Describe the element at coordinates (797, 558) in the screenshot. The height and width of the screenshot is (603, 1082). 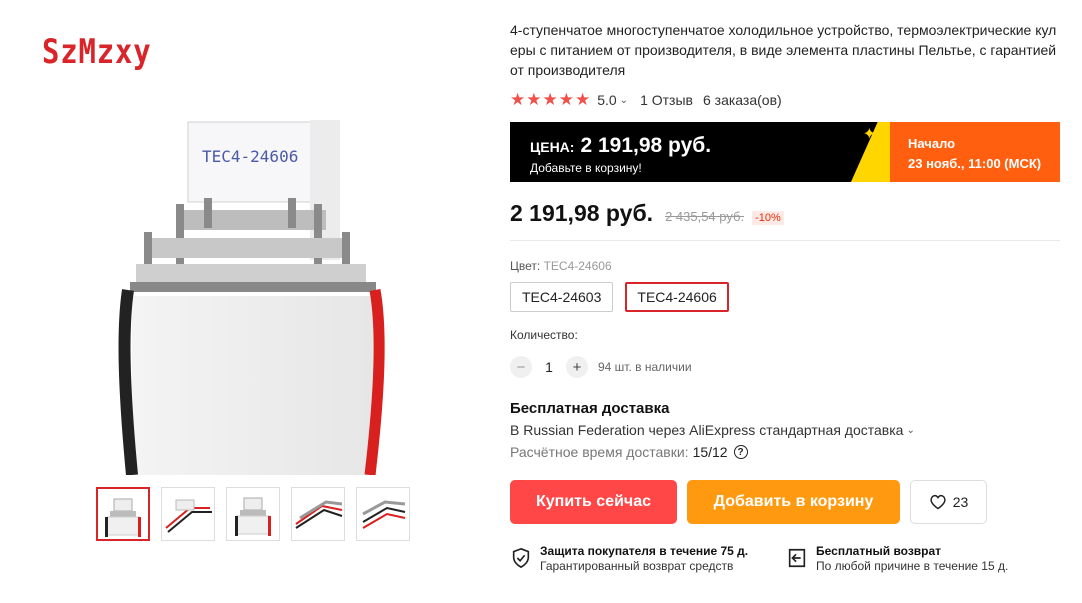
I see `return-arrow-icon` at that location.